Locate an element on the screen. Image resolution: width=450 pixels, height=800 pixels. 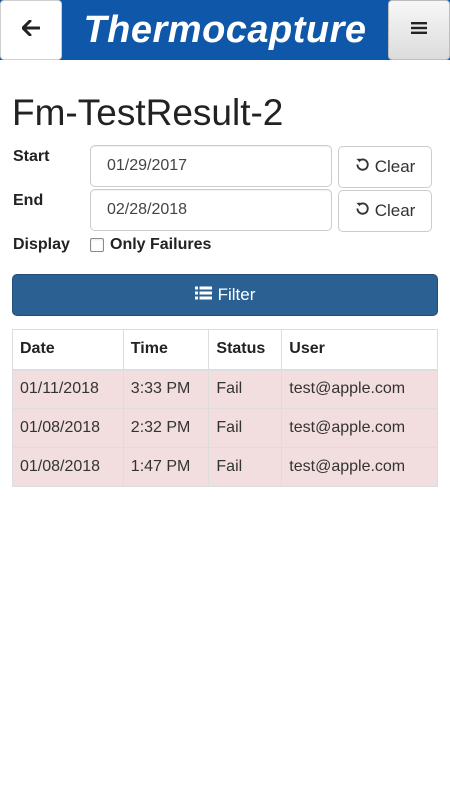
menu-button is located at coordinates (419, 30).